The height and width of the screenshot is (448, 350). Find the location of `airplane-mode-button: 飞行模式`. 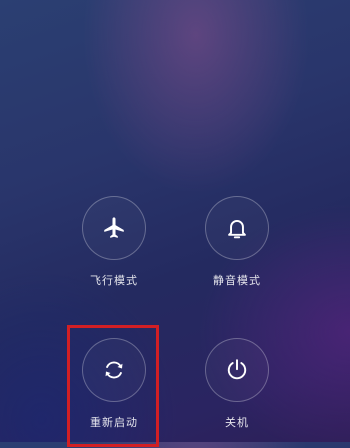

airplane-mode-button: 飞行模式 is located at coordinates (115, 251).